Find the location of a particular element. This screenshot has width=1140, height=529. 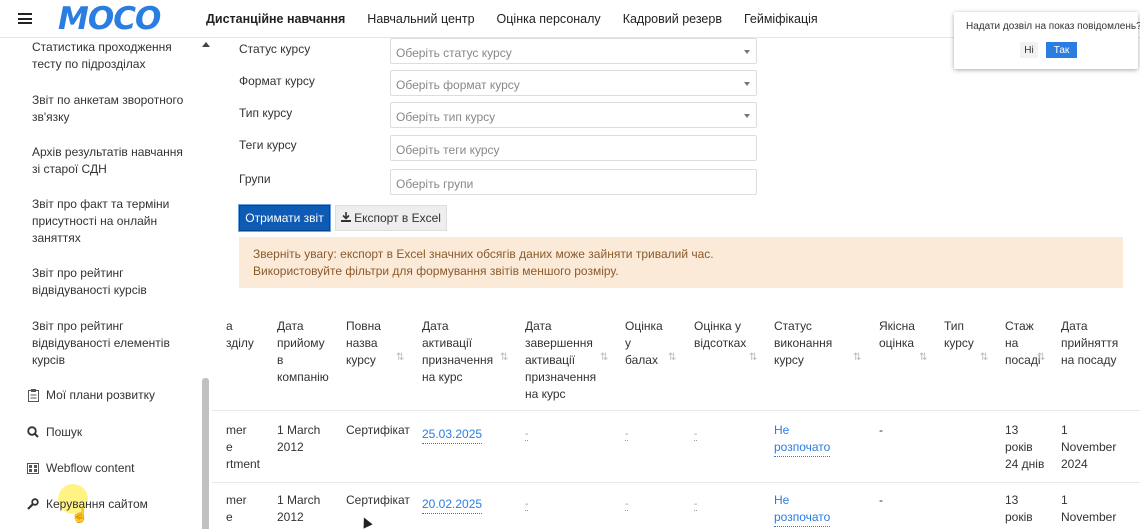

col-tenure: Стаж на посаді is located at coordinates (1023, 343).